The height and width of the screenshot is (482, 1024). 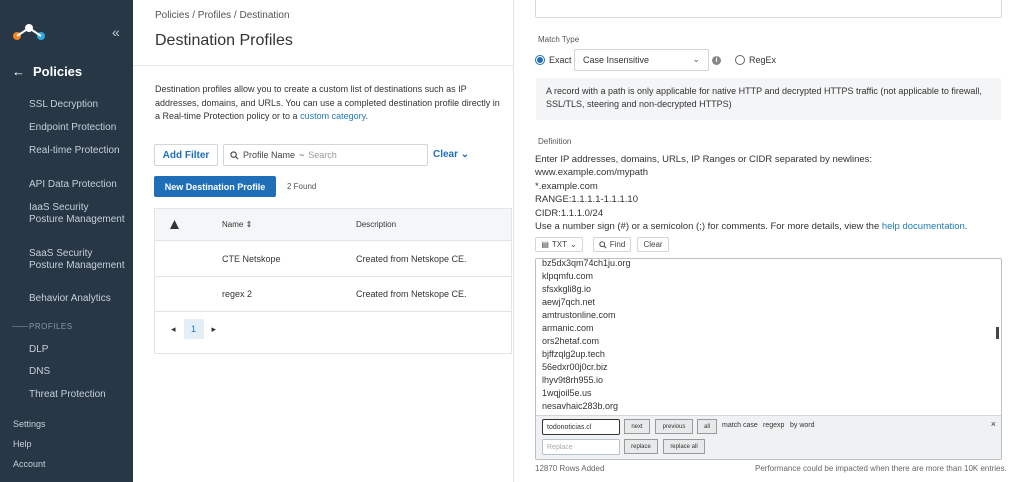 I want to click on sidebar-item-realtime-protection: Real-time Protection, so click(x=77, y=151).